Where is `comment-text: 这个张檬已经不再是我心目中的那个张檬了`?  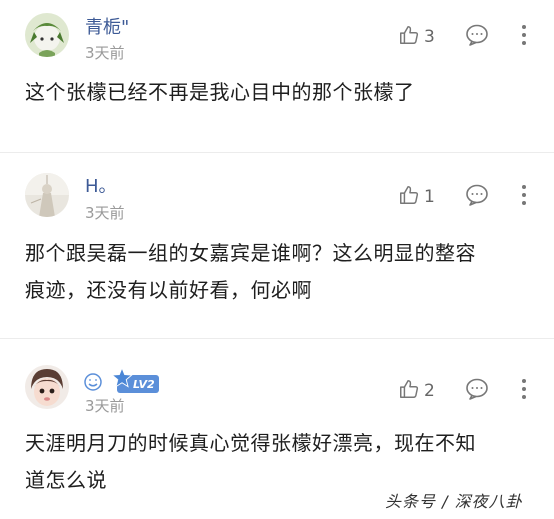 comment-text: 这个张檬已经不再是我心目中的那个张檬了 is located at coordinates (220, 92).